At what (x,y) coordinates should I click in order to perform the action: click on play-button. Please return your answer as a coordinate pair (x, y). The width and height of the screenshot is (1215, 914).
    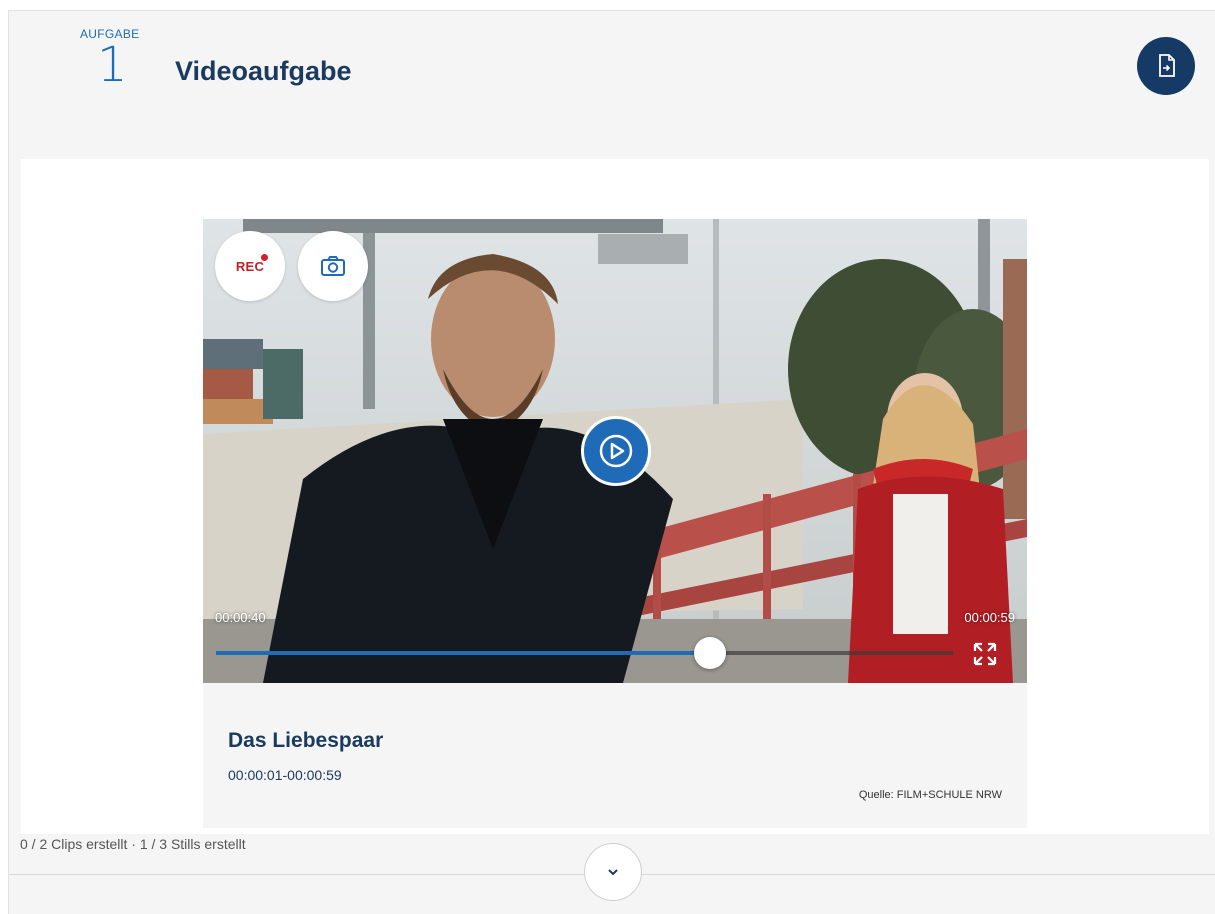
    Looking at the image, I should click on (616, 451).